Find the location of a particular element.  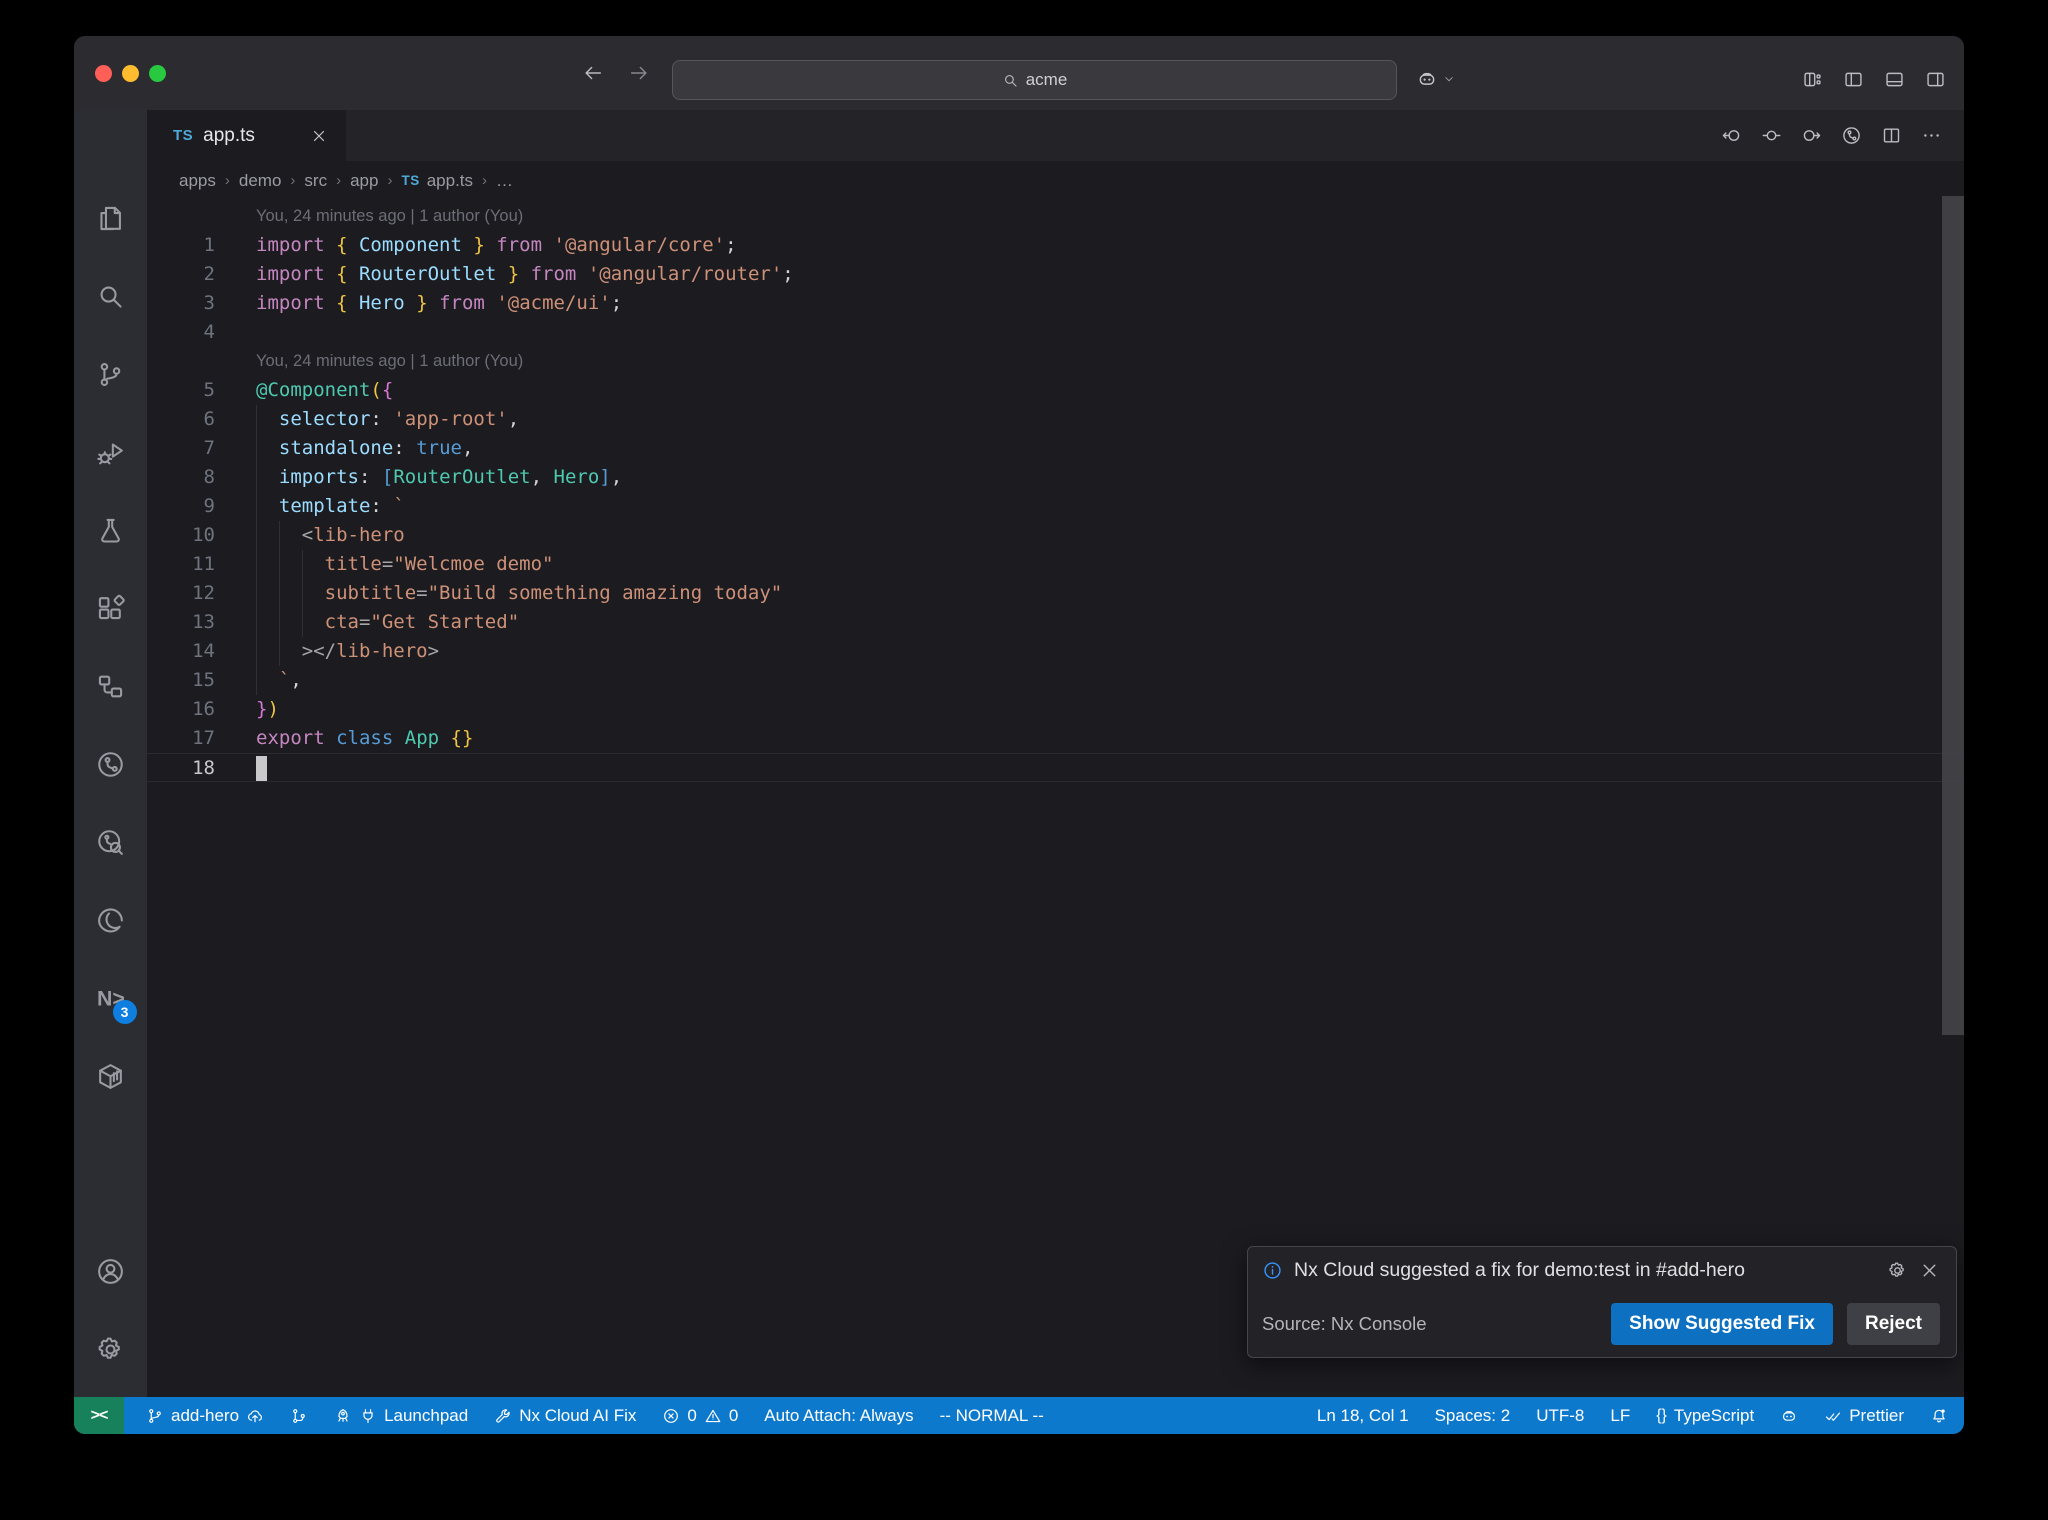

activity-badge: 3 is located at coordinates (124, 1012).